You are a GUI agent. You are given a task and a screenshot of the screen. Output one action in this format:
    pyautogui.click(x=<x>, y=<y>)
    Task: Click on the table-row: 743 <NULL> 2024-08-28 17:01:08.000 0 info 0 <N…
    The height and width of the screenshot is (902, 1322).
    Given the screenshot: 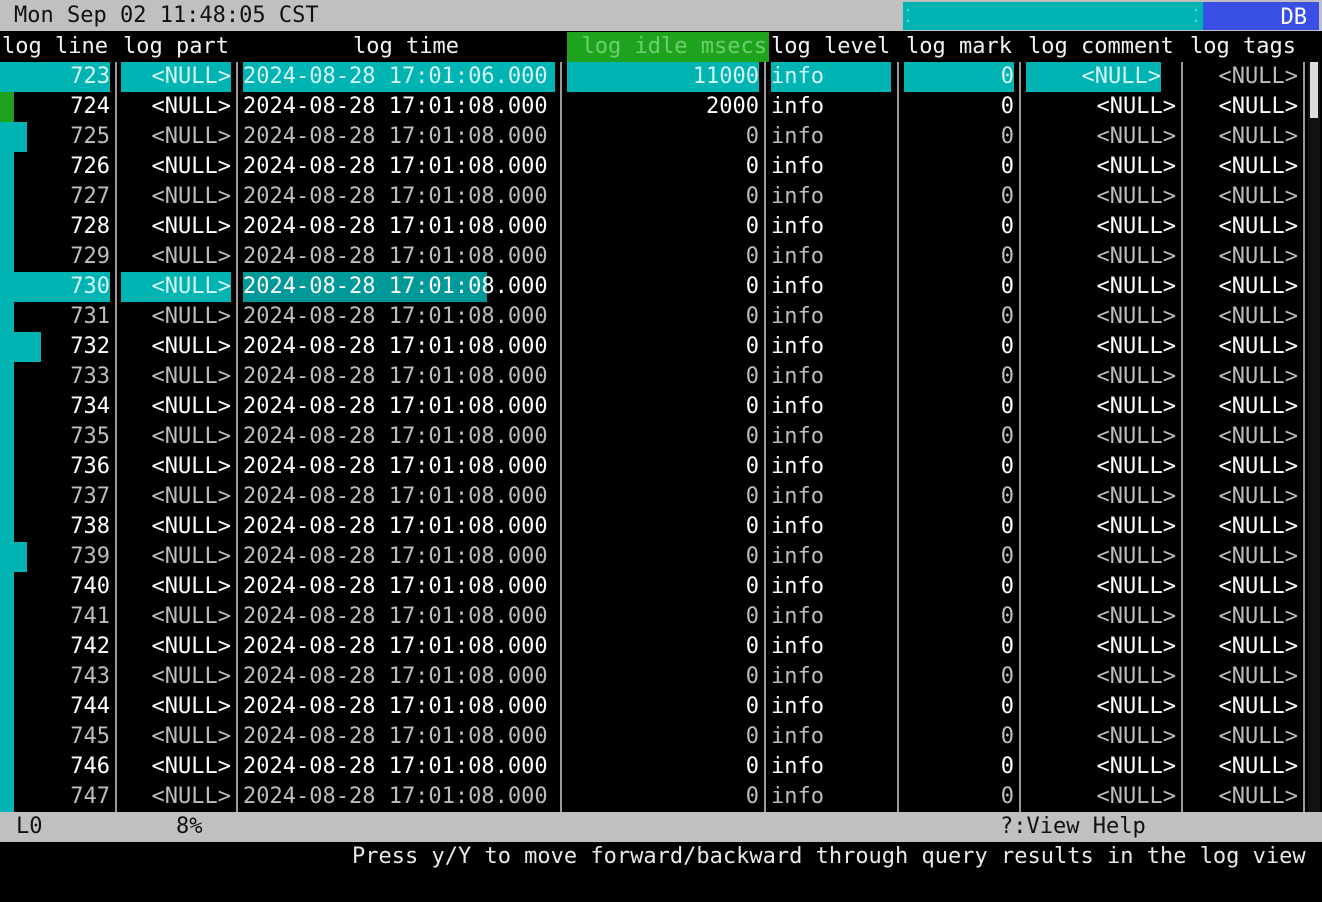 What is the action you would take?
    pyautogui.click(x=661, y=677)
    